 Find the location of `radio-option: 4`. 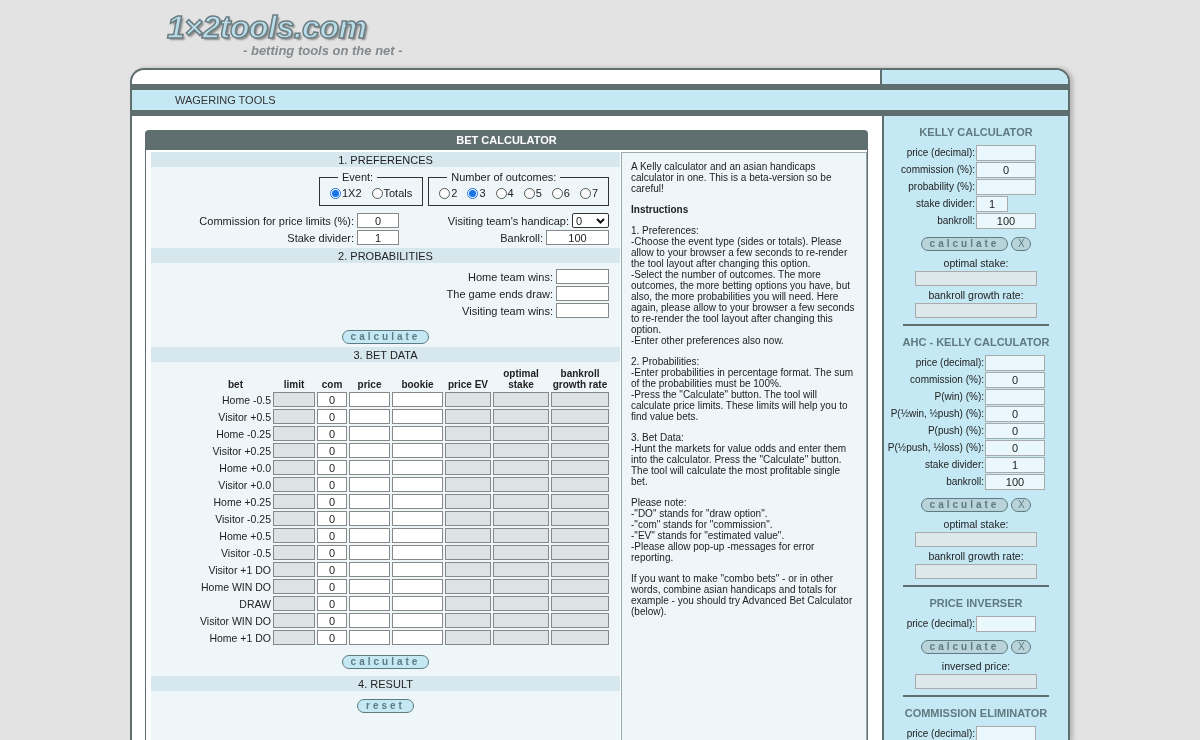

radio-option: 4 is located at coordinates (504, 193).